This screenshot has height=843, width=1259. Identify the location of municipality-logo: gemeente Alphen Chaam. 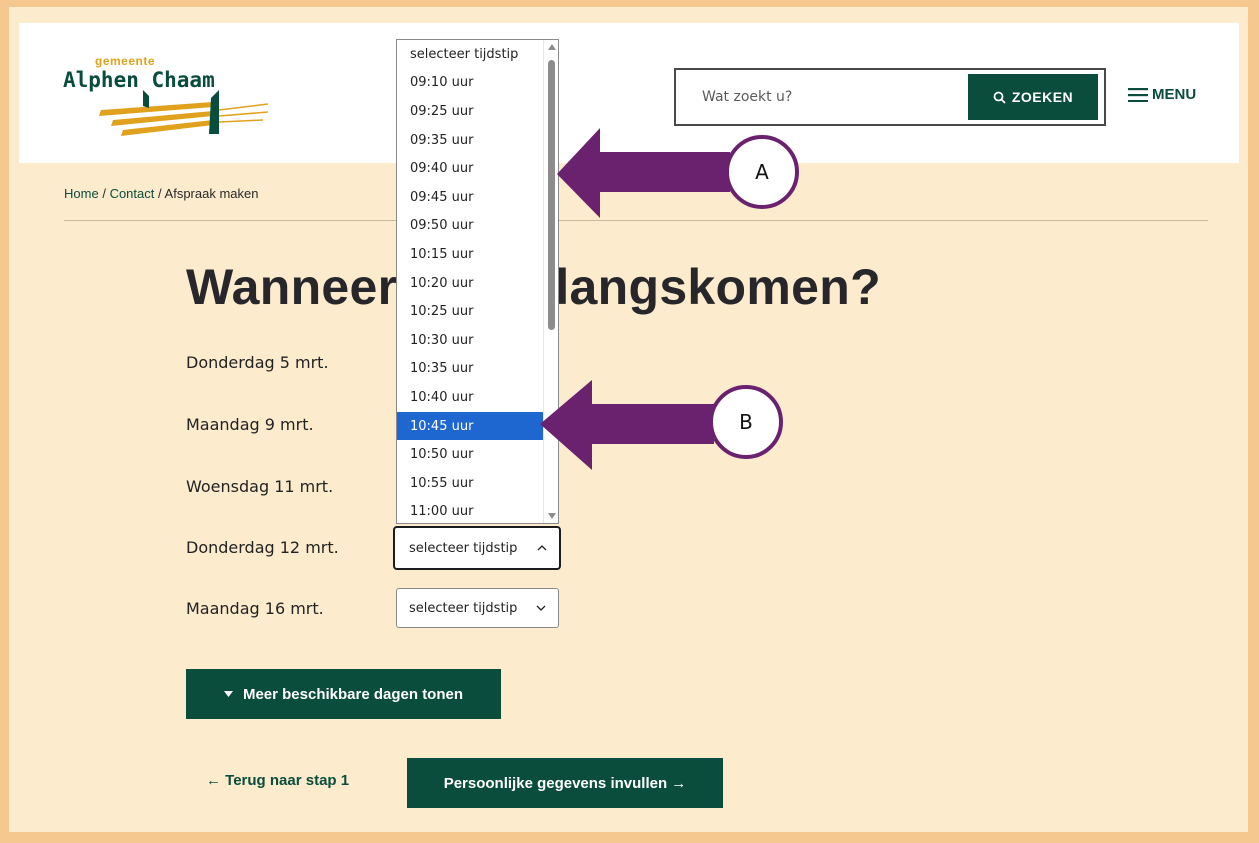
(168, 99).